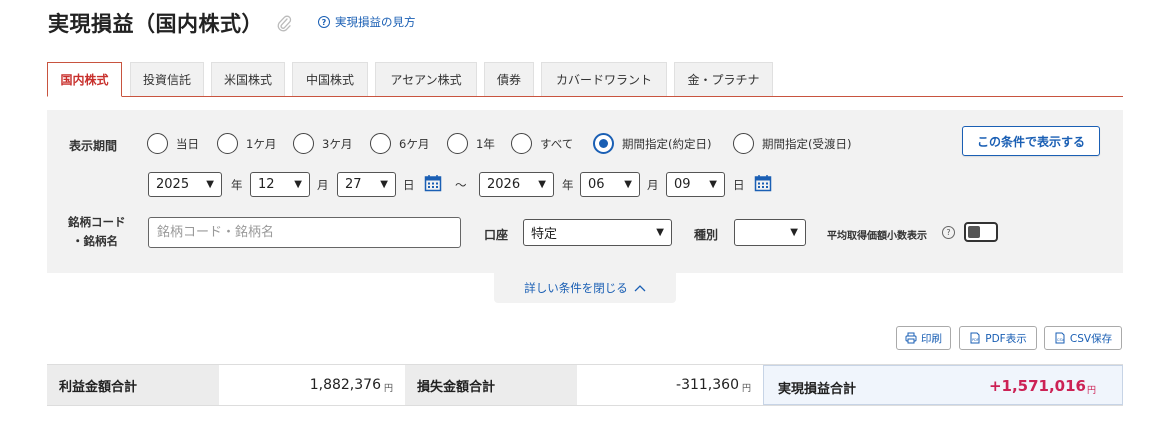 The height and width of the screenshot is (421, 1170). Describe the element at coordinates (1031, 141) in the screenshot. I see `show-results-button: この条件で表示する` at that location.